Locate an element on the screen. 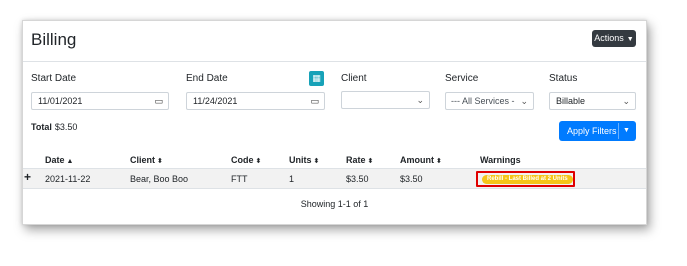  cell-amount: $3.50 is located at coordinates (411, 179).